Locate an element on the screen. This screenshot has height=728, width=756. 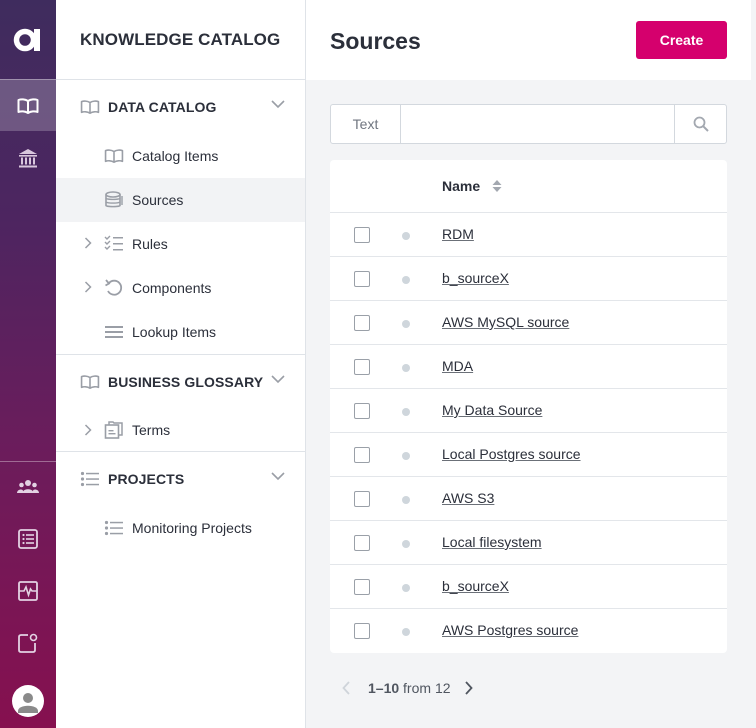
nav-item-terms: Terms is located at coordinates (180, 430).